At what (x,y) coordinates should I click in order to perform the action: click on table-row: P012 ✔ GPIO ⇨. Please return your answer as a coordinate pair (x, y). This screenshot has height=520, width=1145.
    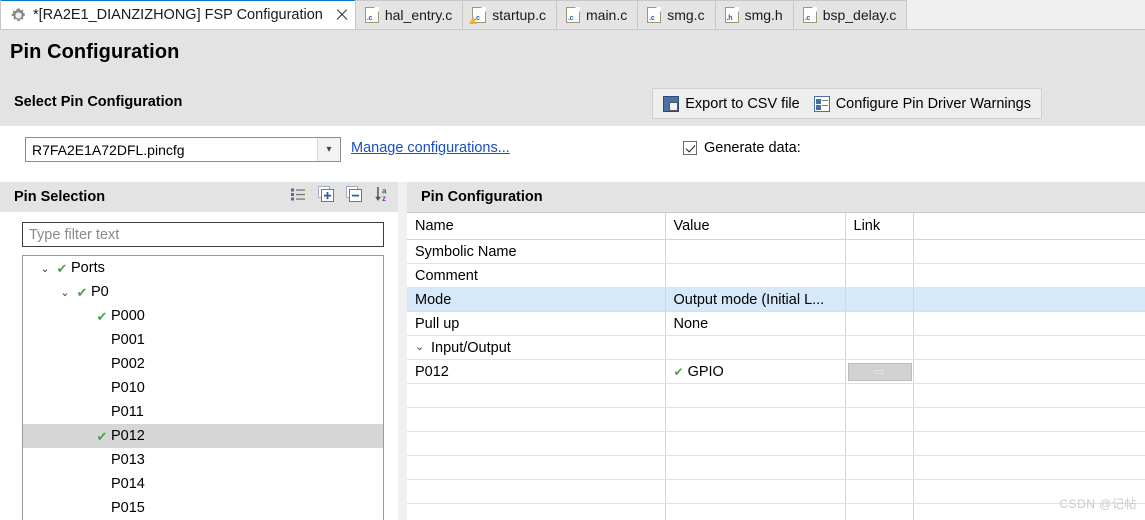
    Looking at the image, I should click on (776, 371).